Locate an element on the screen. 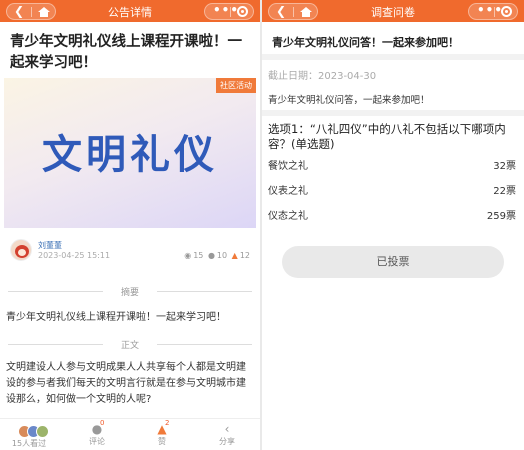 This screenshot has height=450, width=524. banner-text: 文明礼仪 is located at coordinates (130, 154).